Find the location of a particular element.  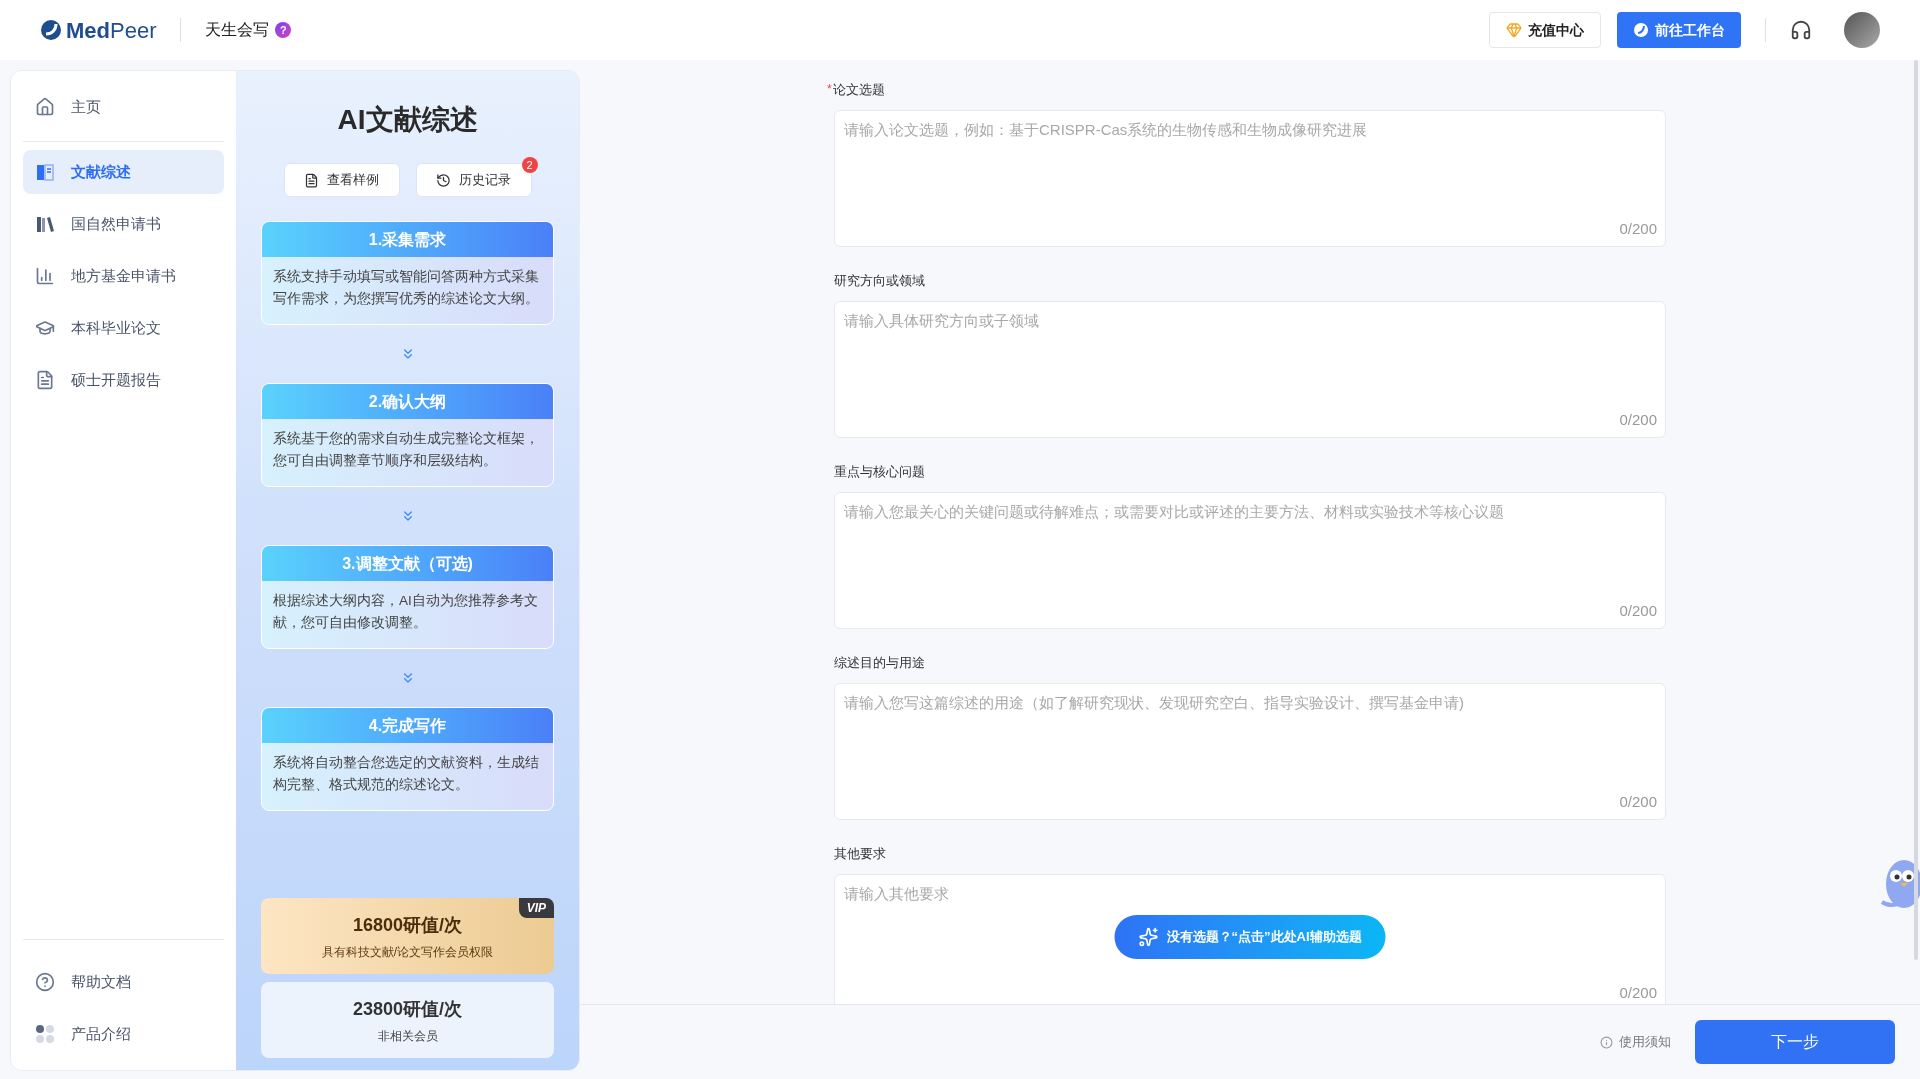

graduation-cap-icon is located at coordinates (45, 328).